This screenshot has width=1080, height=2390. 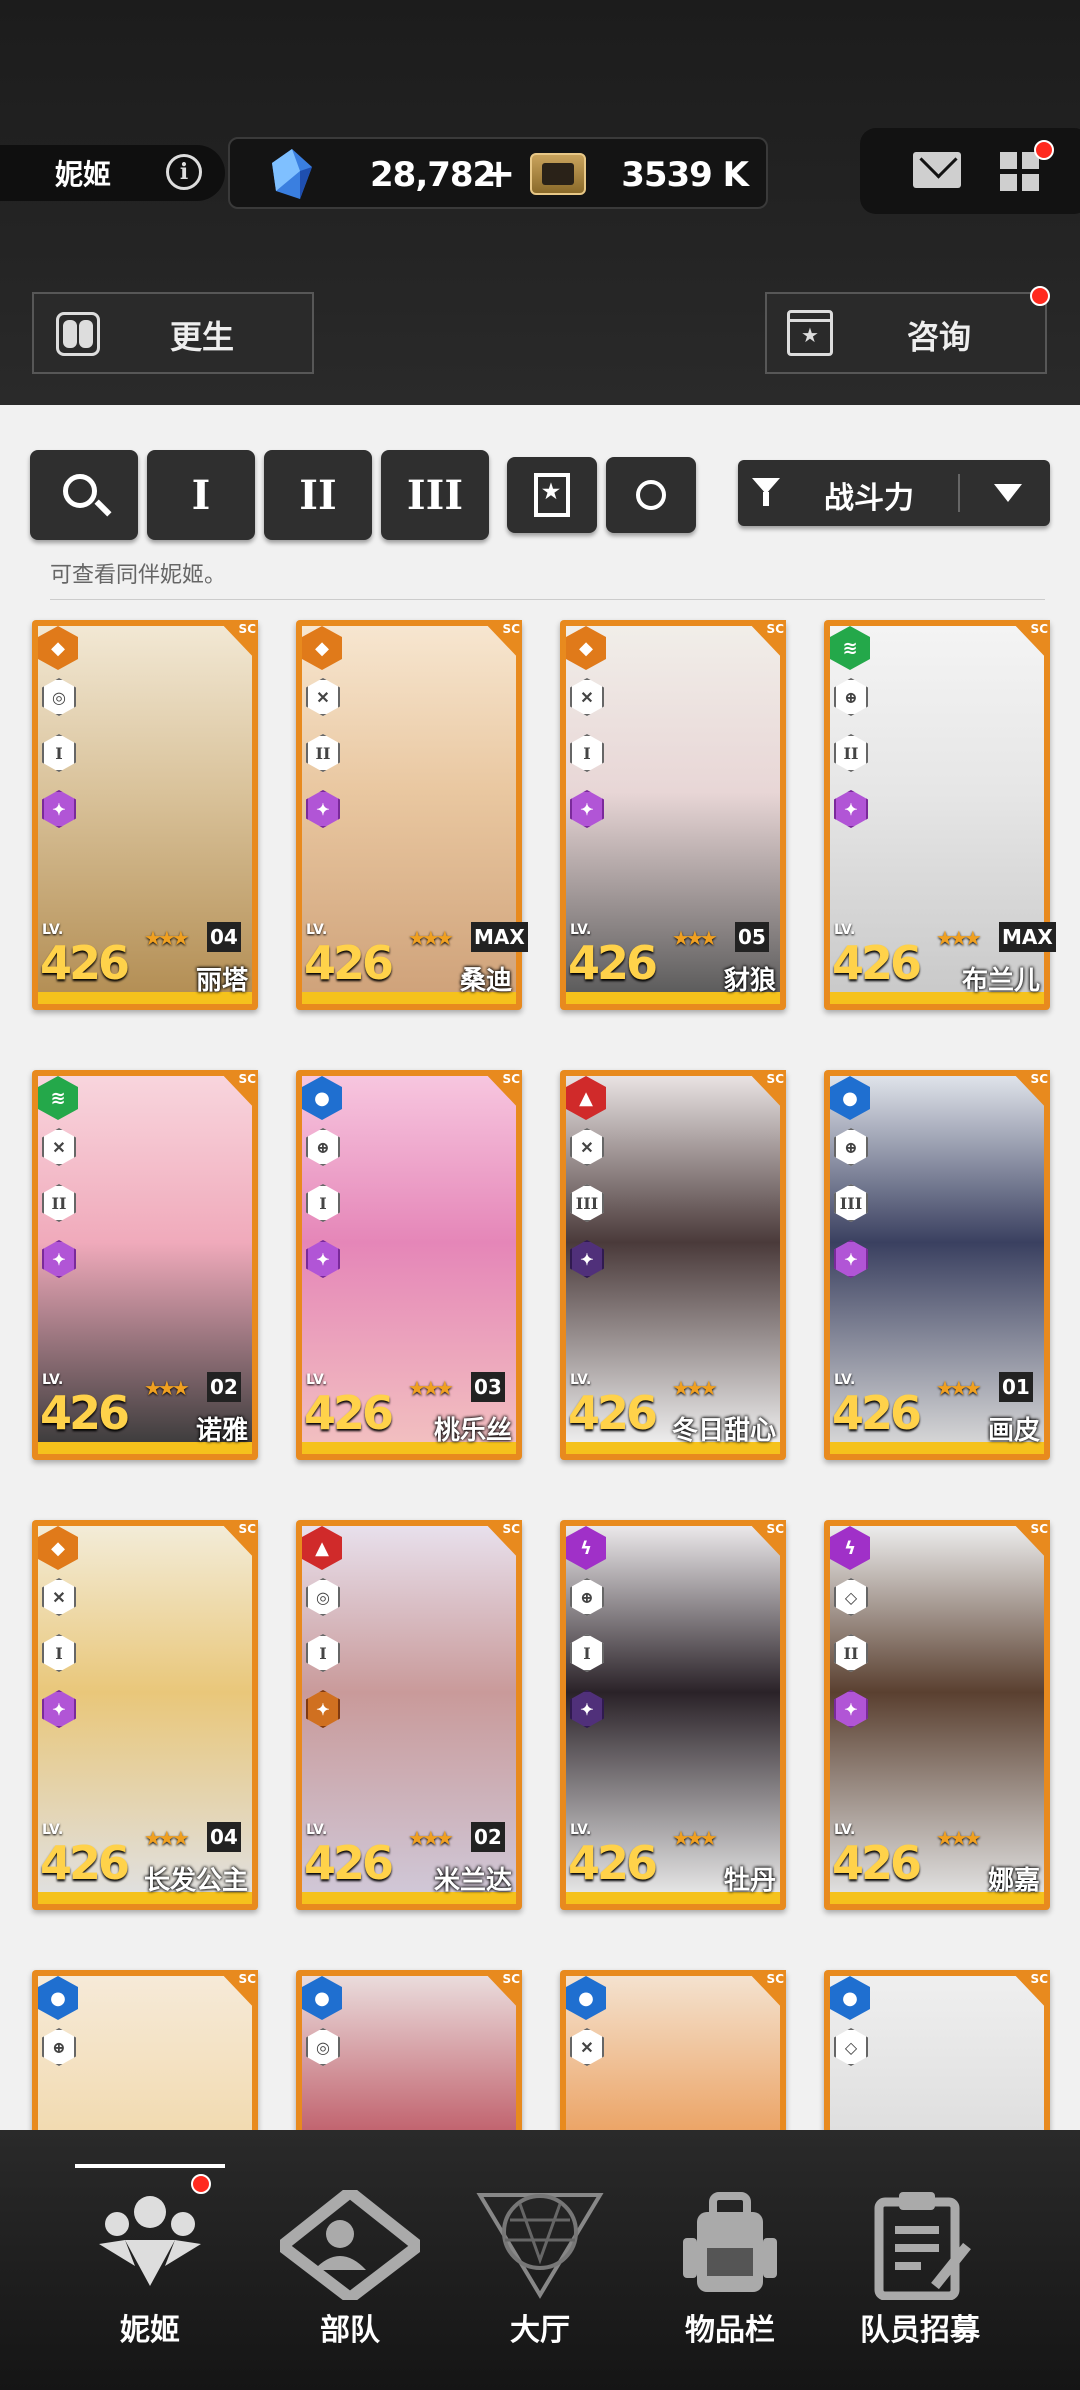 I want to click on character-name: 布兰儿, so click(x=1000, y=981).